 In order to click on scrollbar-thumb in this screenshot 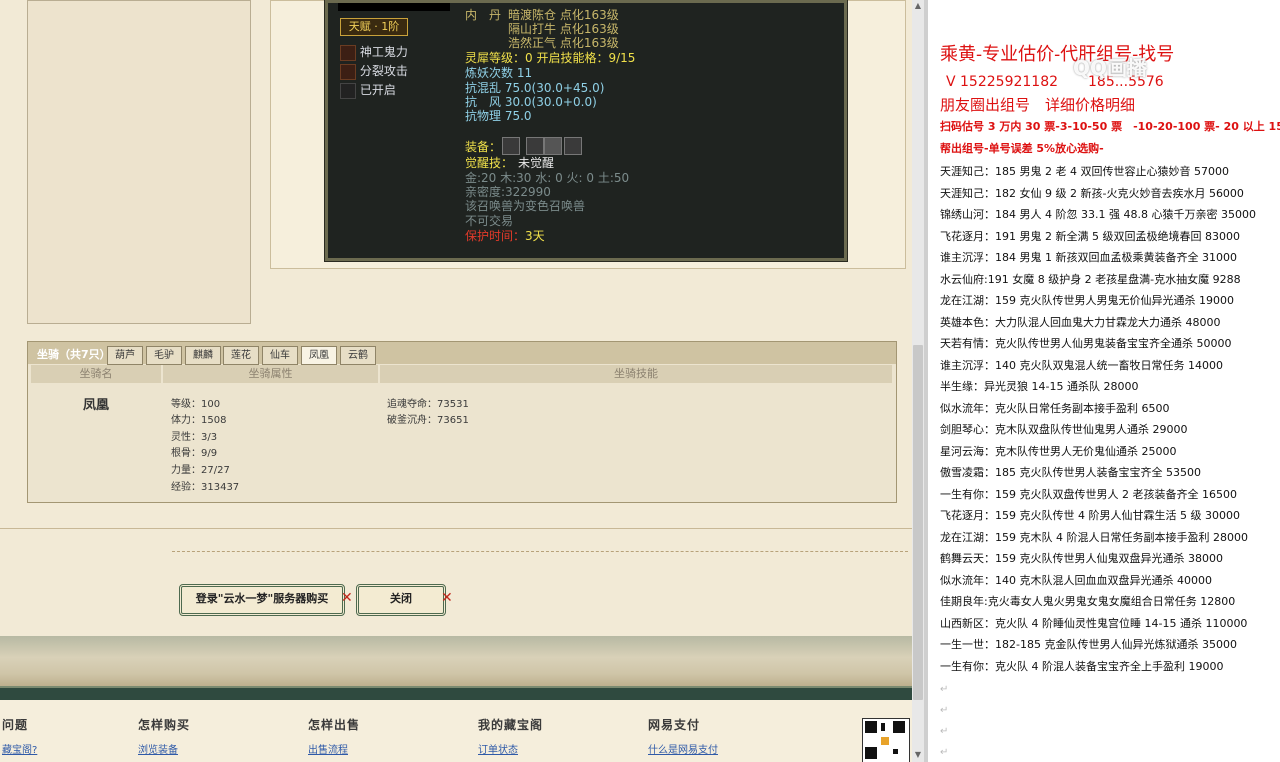, I will do `click(918, 522)`.